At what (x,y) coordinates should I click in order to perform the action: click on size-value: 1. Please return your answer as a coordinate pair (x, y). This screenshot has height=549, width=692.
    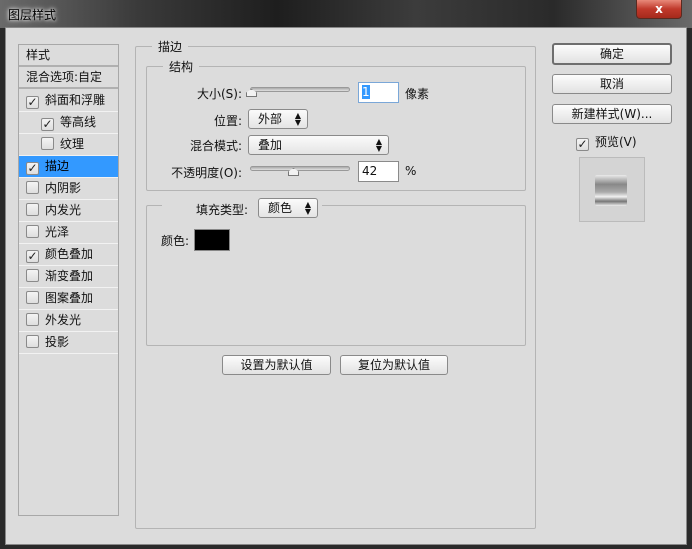
    Looking at the image, I should click on (366, 92).